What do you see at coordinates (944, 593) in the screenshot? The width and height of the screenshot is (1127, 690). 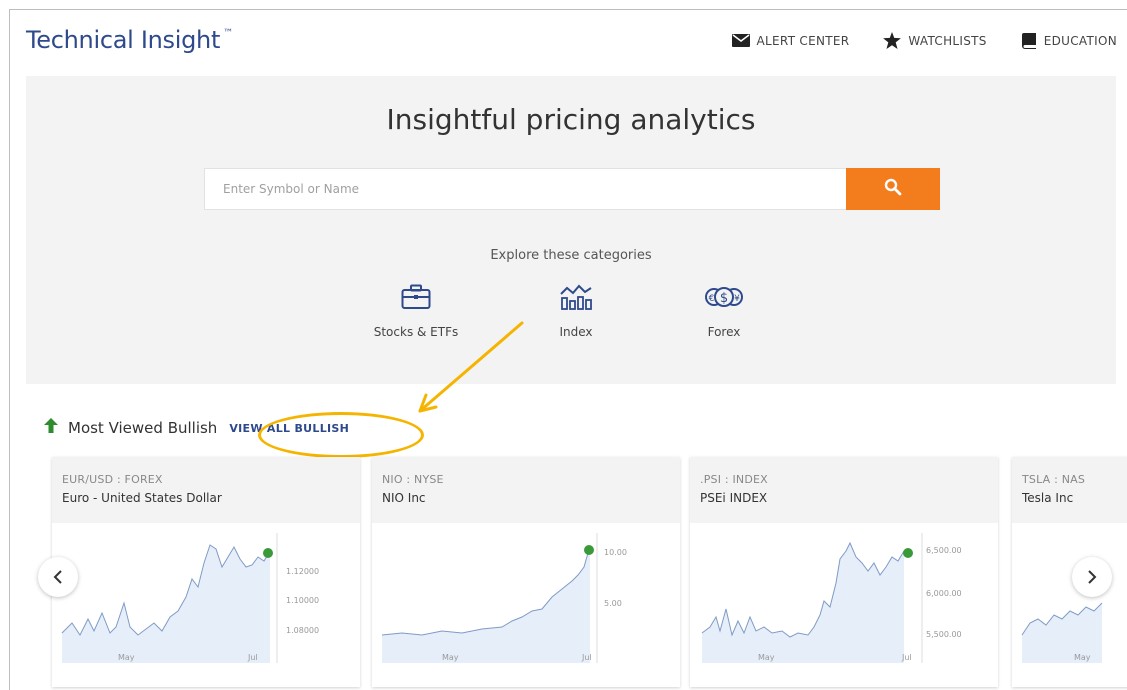 I see `y-tick: 6,000.00` at bounding box center [944, 593].